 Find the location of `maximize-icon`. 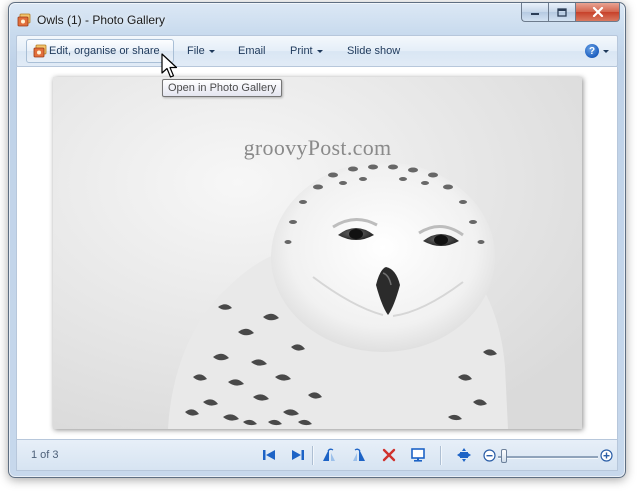

maximize-icon is located at coordinates (562, 12).